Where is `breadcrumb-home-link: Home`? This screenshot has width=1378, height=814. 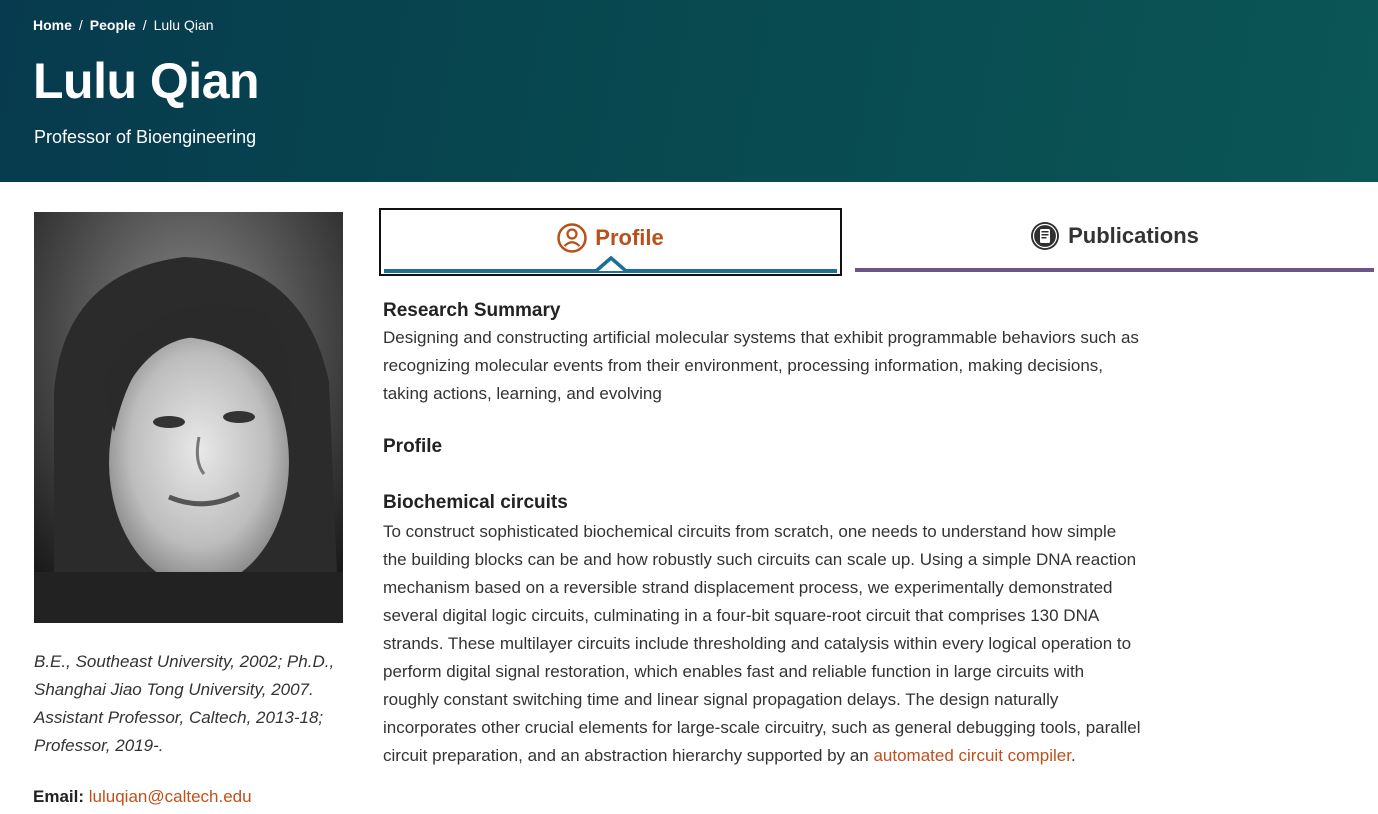 breadcrumb-home-link: Home is located at coordinates (52, 25).